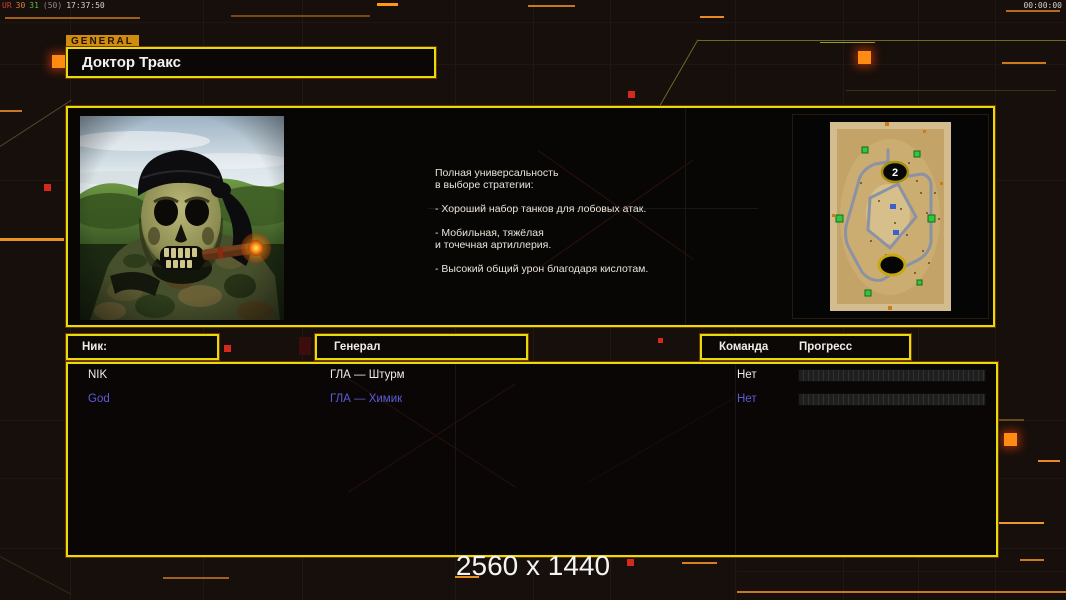 Image resolution: width=1066 pixels, height=600 pixels. What do you see at coordinates (94, 347) in the screenshot?
I see `column-header-nick-label: Ник:` at bounding box center [94, 347].